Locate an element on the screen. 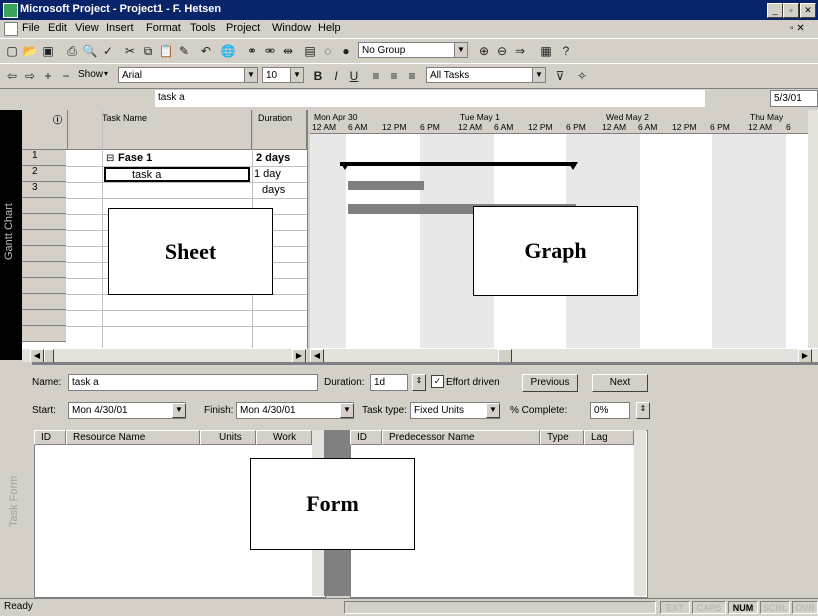  close-button: ✕ is located at coordinates (808, 10).